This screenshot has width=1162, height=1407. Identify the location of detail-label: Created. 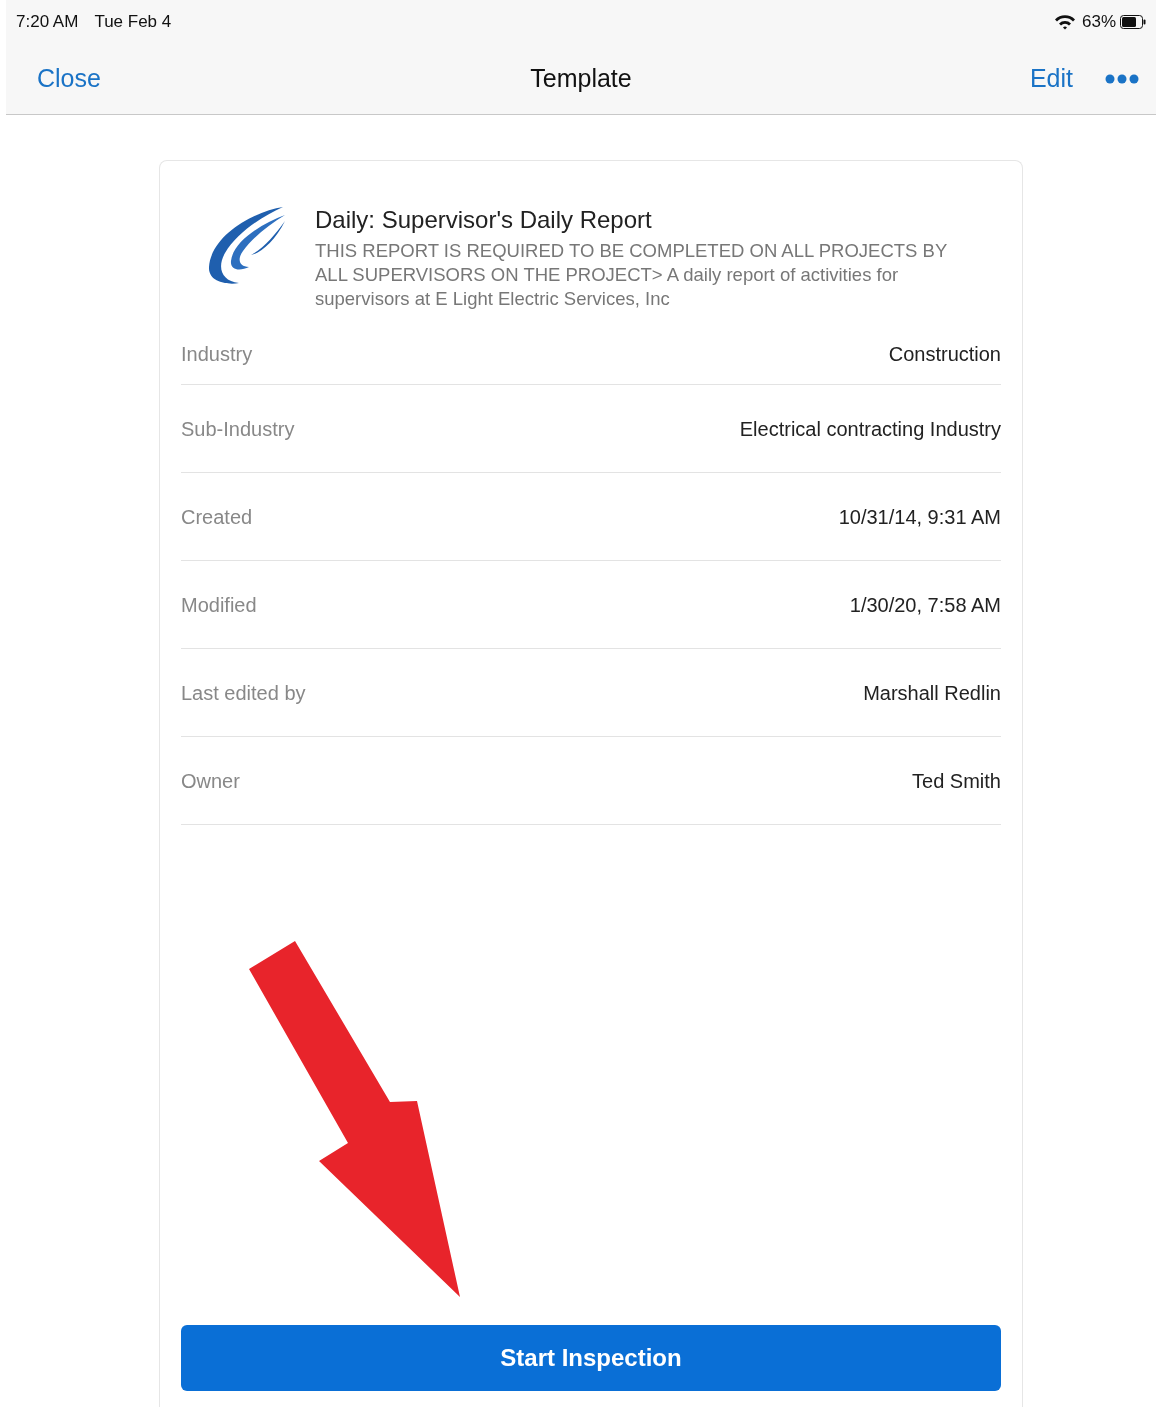
(217, 517).